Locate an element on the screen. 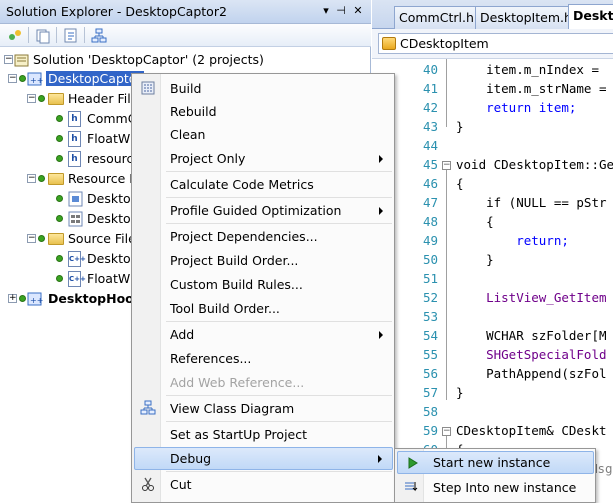  menu-item-add: Add is located at coordinates (263, 334).